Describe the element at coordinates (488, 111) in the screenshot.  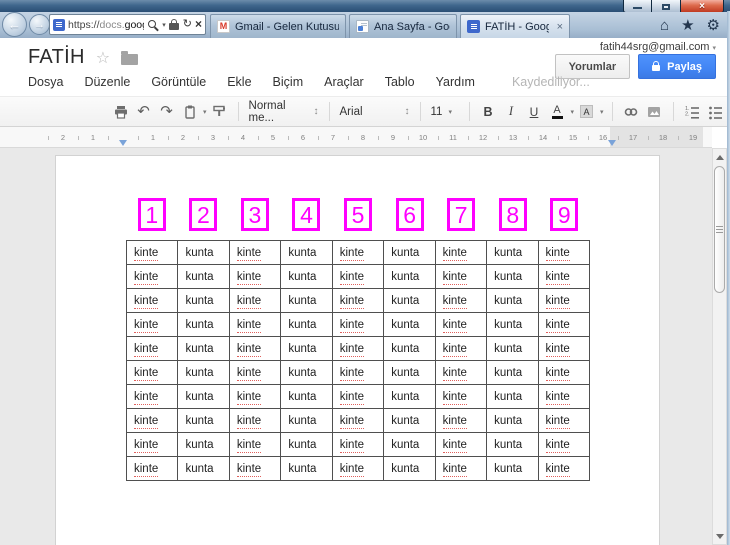
I see `bold-button: B` at that location.